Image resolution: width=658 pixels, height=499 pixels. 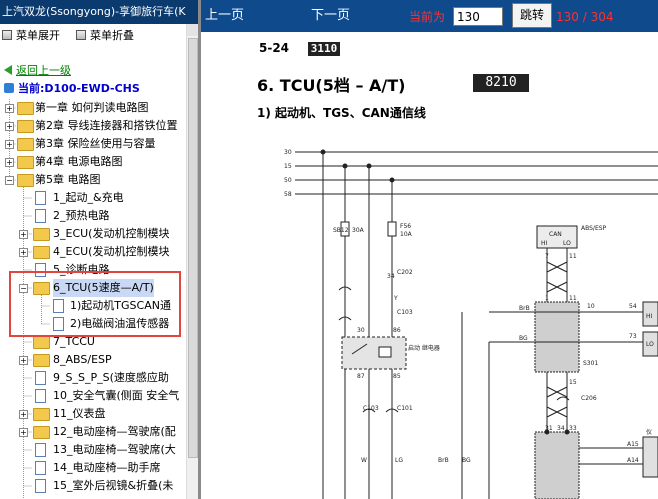 I want to click on tree-item-chapter-3: + 第3章 保险丝使用与容量, so click(x=92, y=144).